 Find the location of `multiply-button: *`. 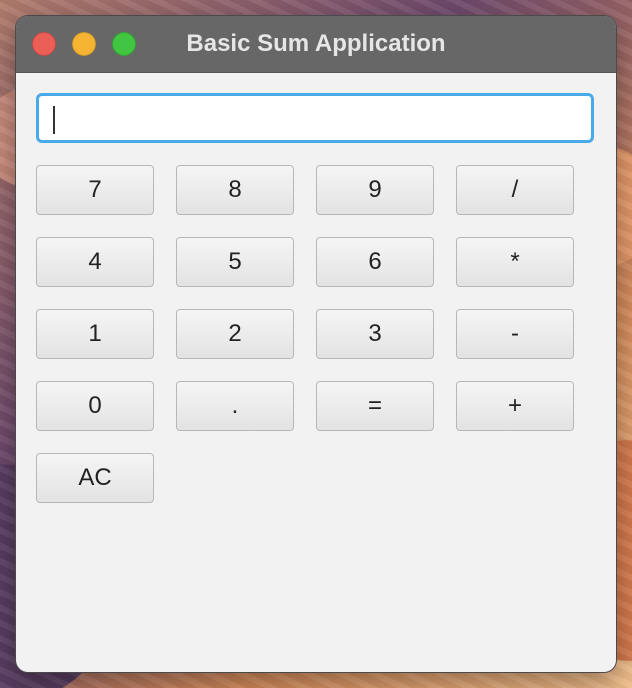

multiply-button: * is located at coordinates (515, 262).